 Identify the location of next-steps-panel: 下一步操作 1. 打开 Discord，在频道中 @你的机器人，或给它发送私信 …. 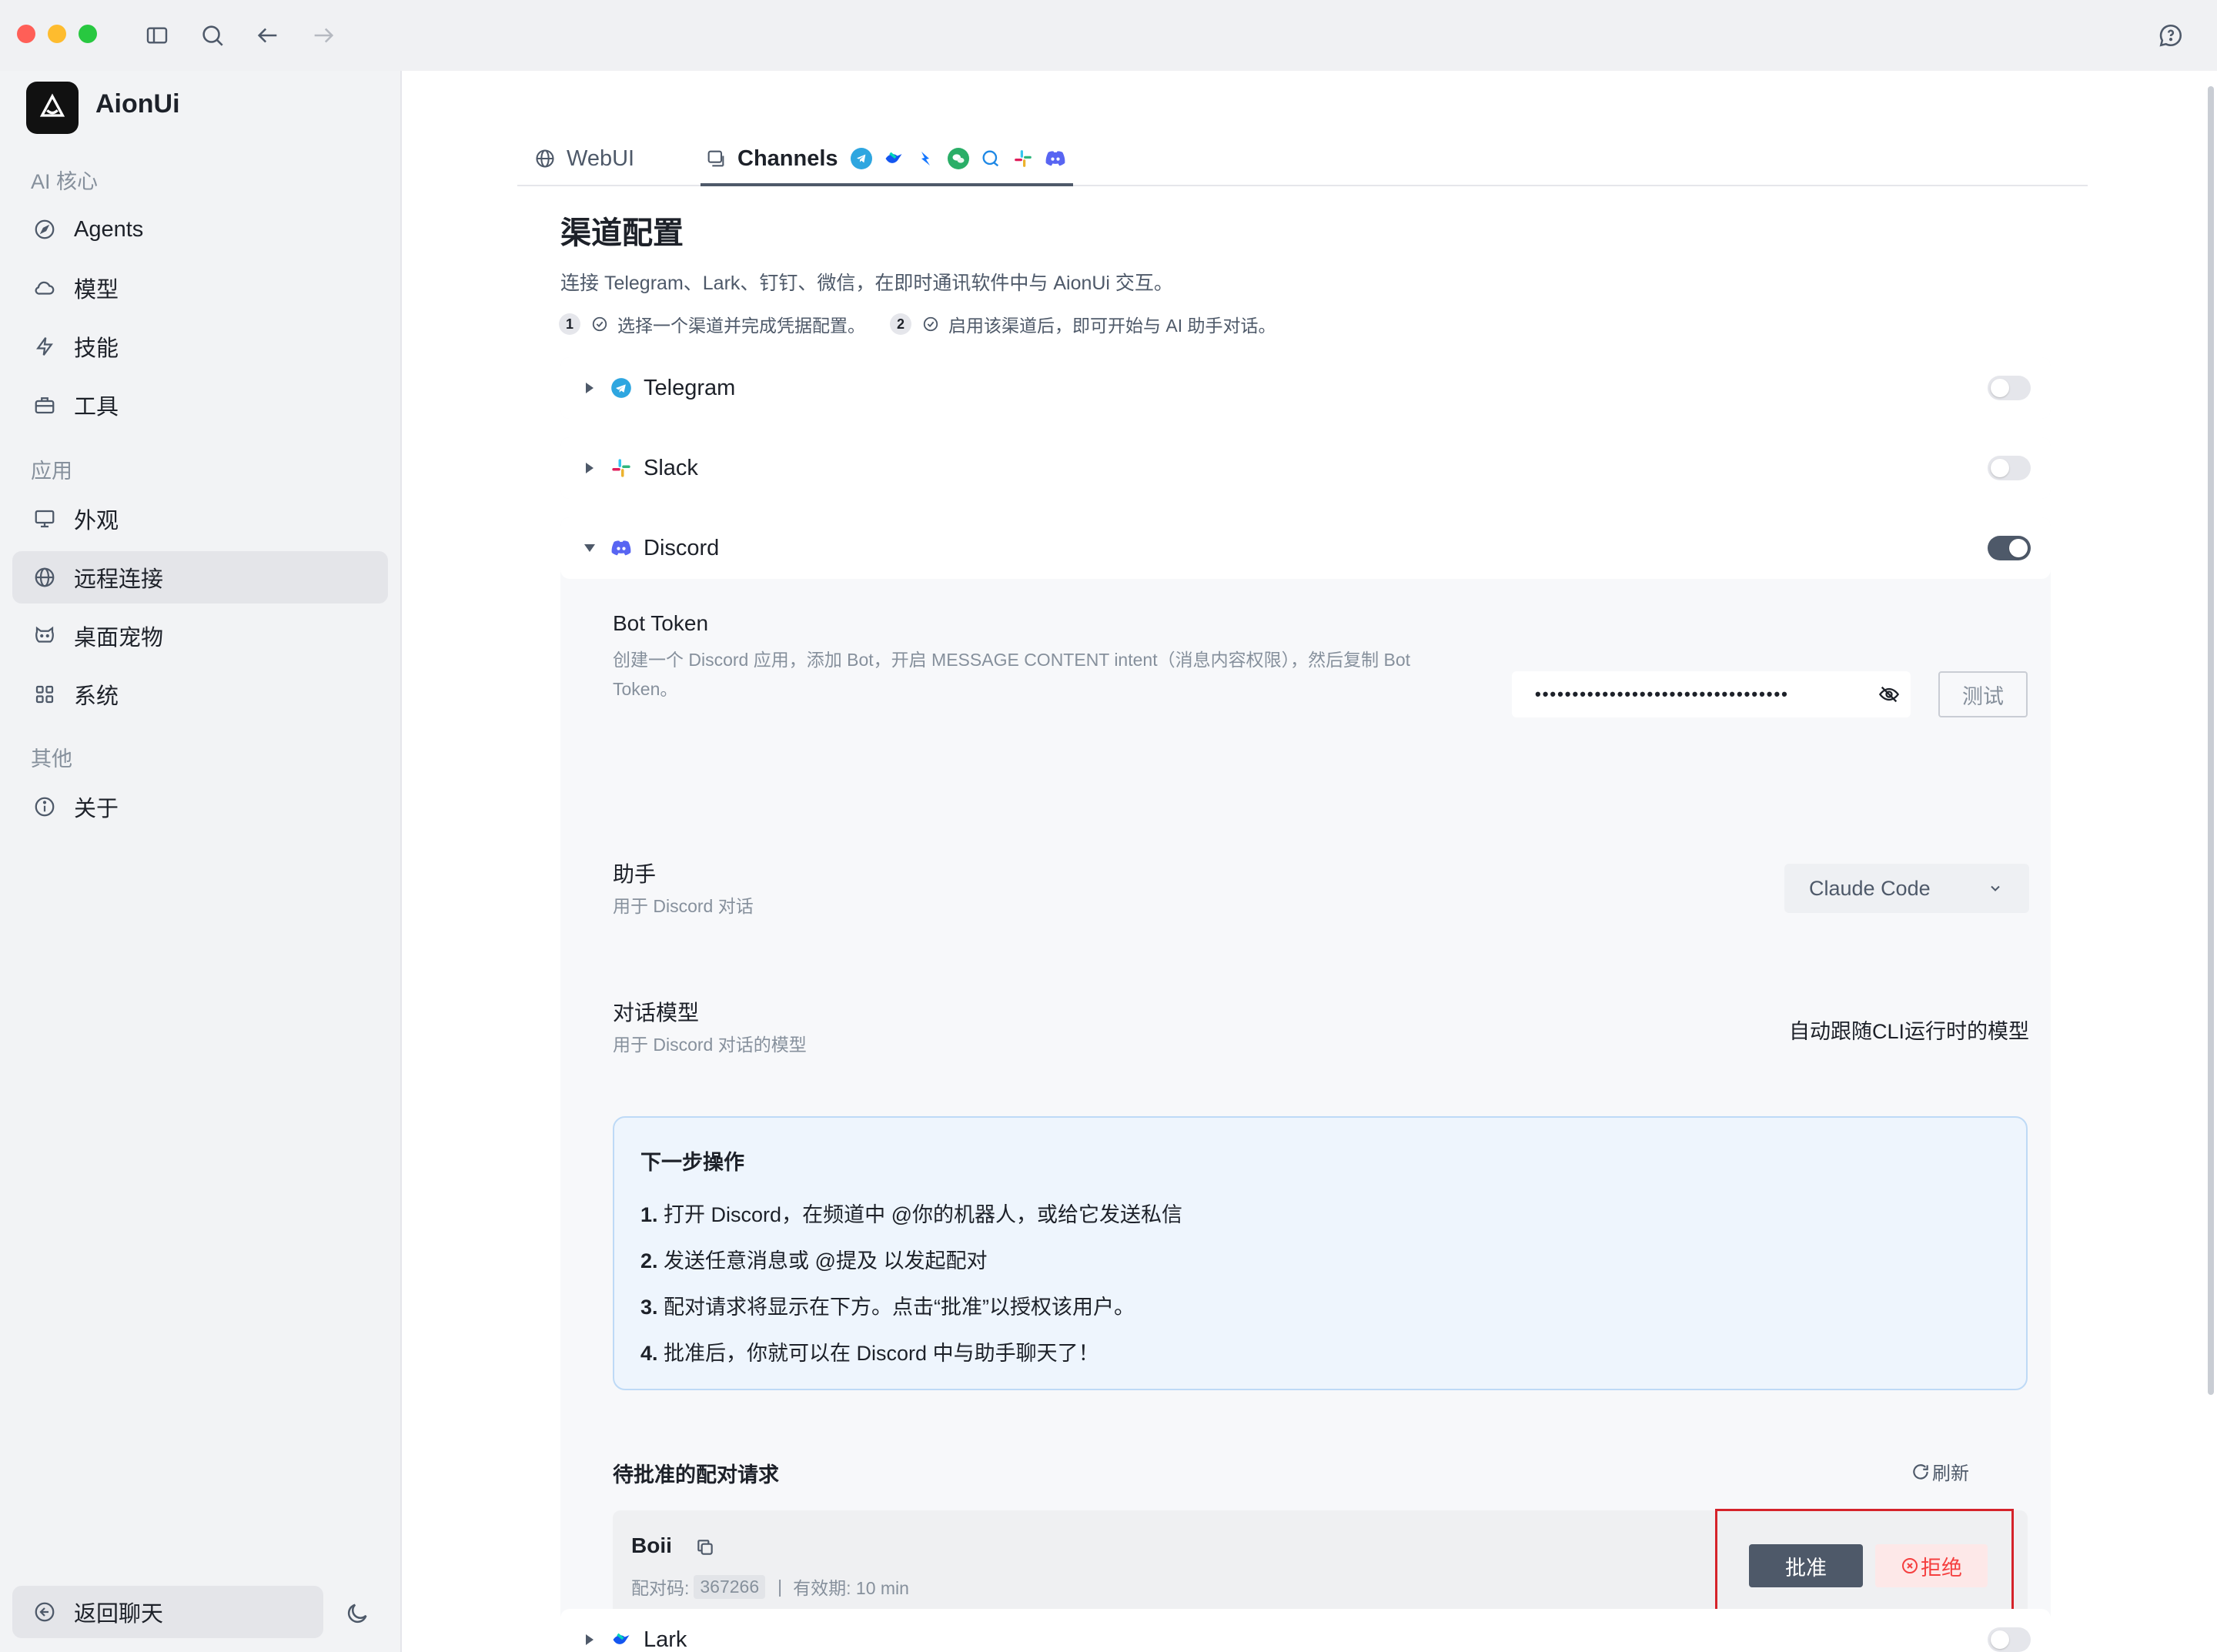
(1320, 1253).